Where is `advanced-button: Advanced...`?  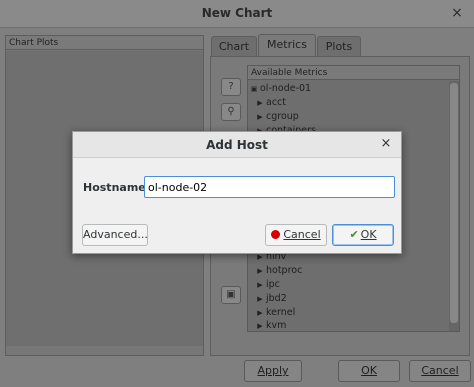
advanced-button: Advanced... is located at coordinates (115, 235).